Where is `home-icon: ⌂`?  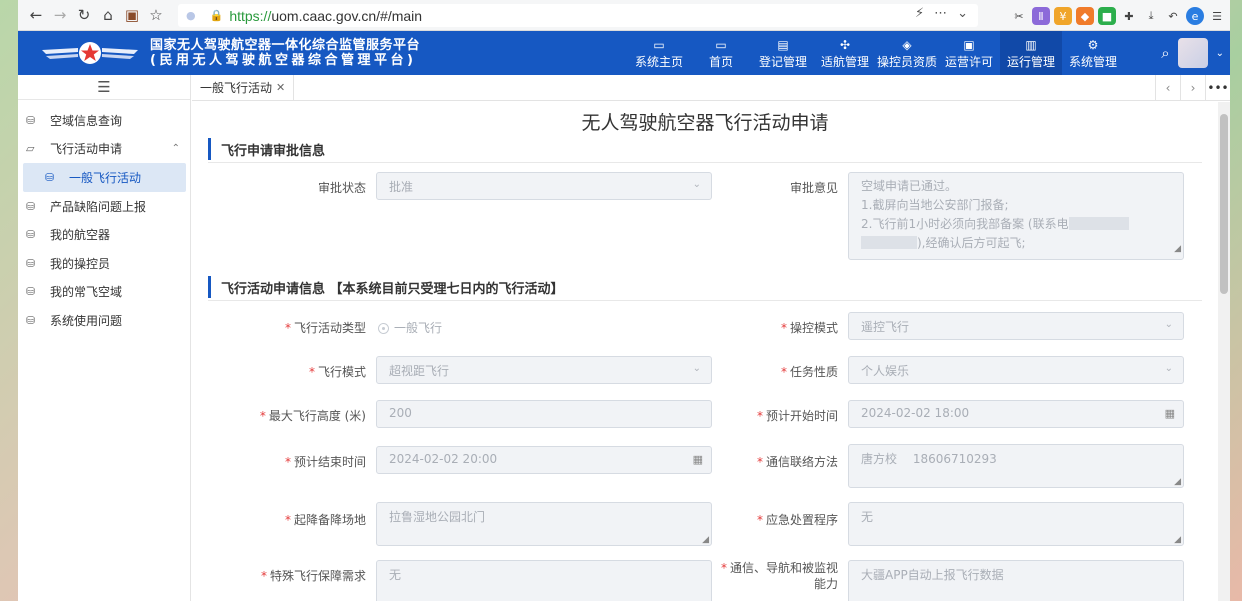 home-icon: ⌂ is located at coordinates (108, 15).